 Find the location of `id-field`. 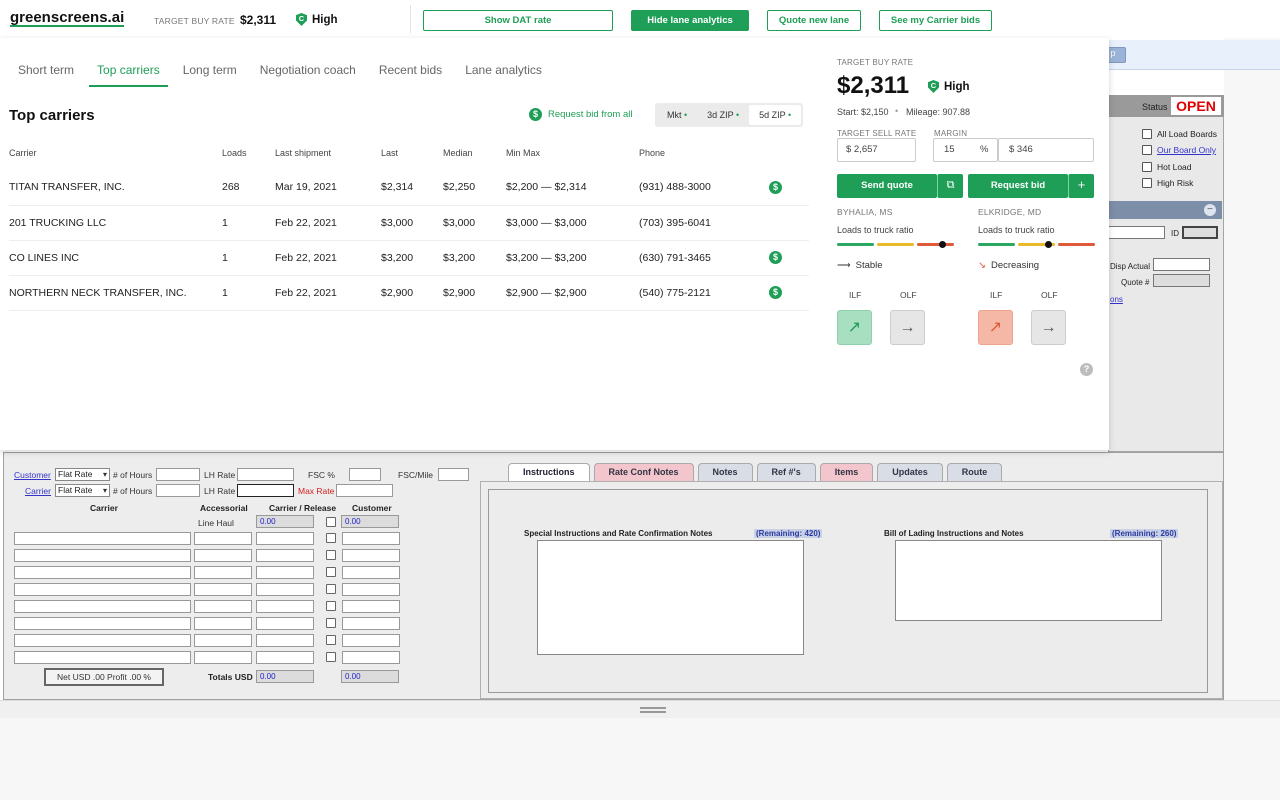

id-field is located at coordinates (1200, 232).